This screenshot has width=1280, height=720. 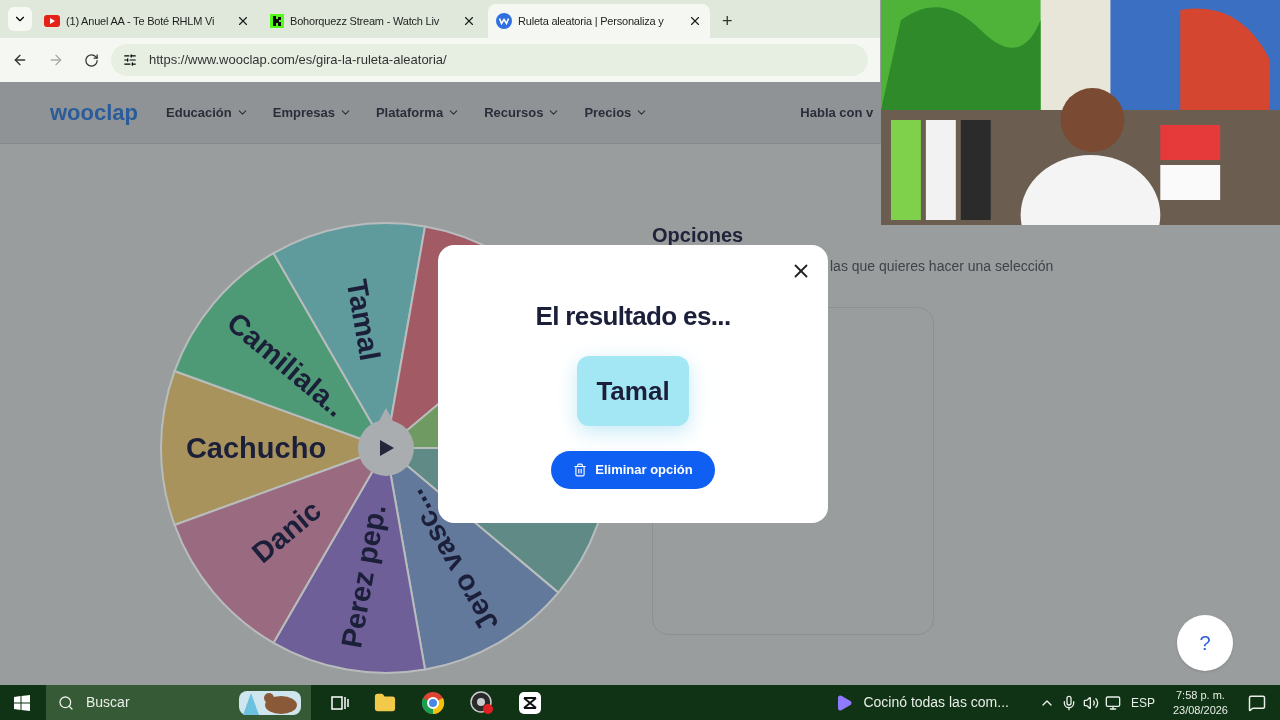 I want to click on language-indicator: ESP, so click(x=1142, y=702).